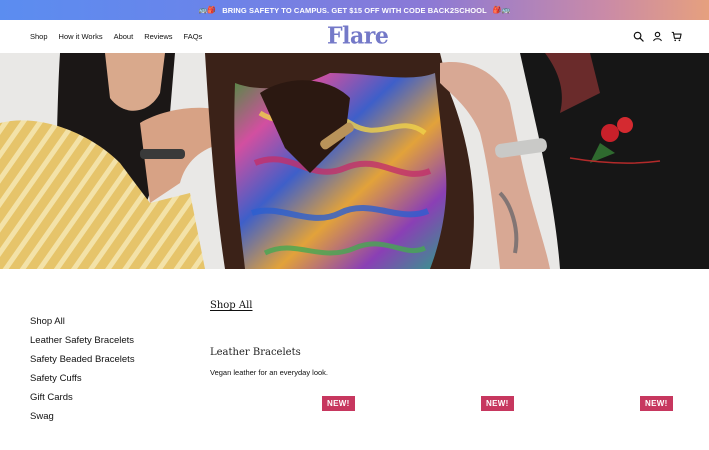 The width and height of the screenshot is (709, 450). What do you see at coordinates (81, 36) in the screenshot?
I see `nav-link-how-it-works: How it Works` at bounding box center [81, 36].